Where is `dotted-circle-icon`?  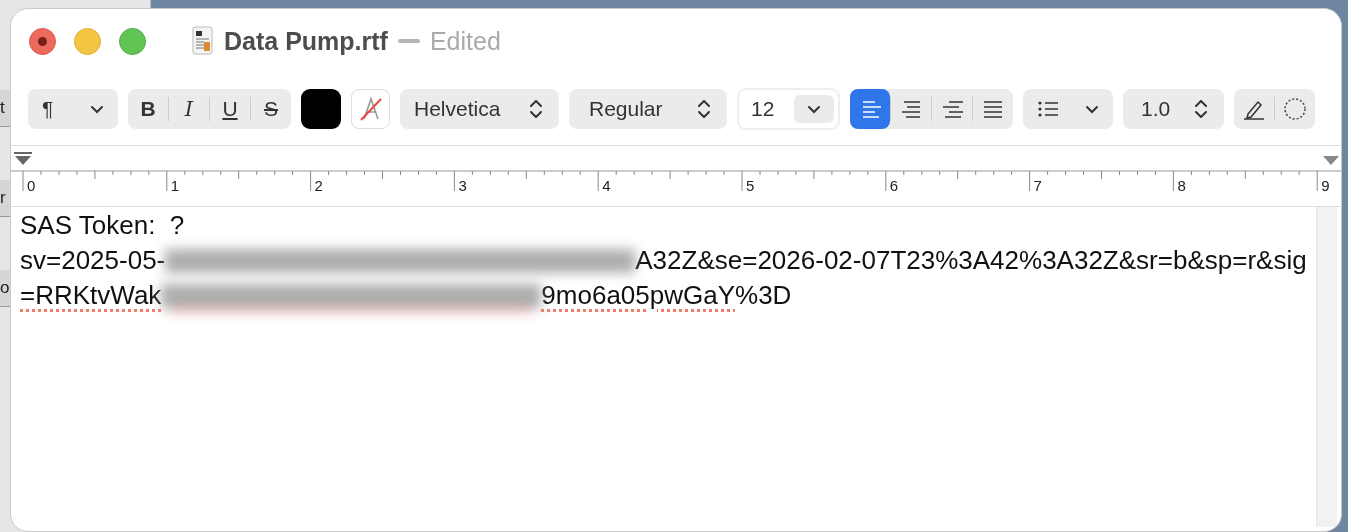 dotted-circle-icon is located at coordinates (1295, 109).